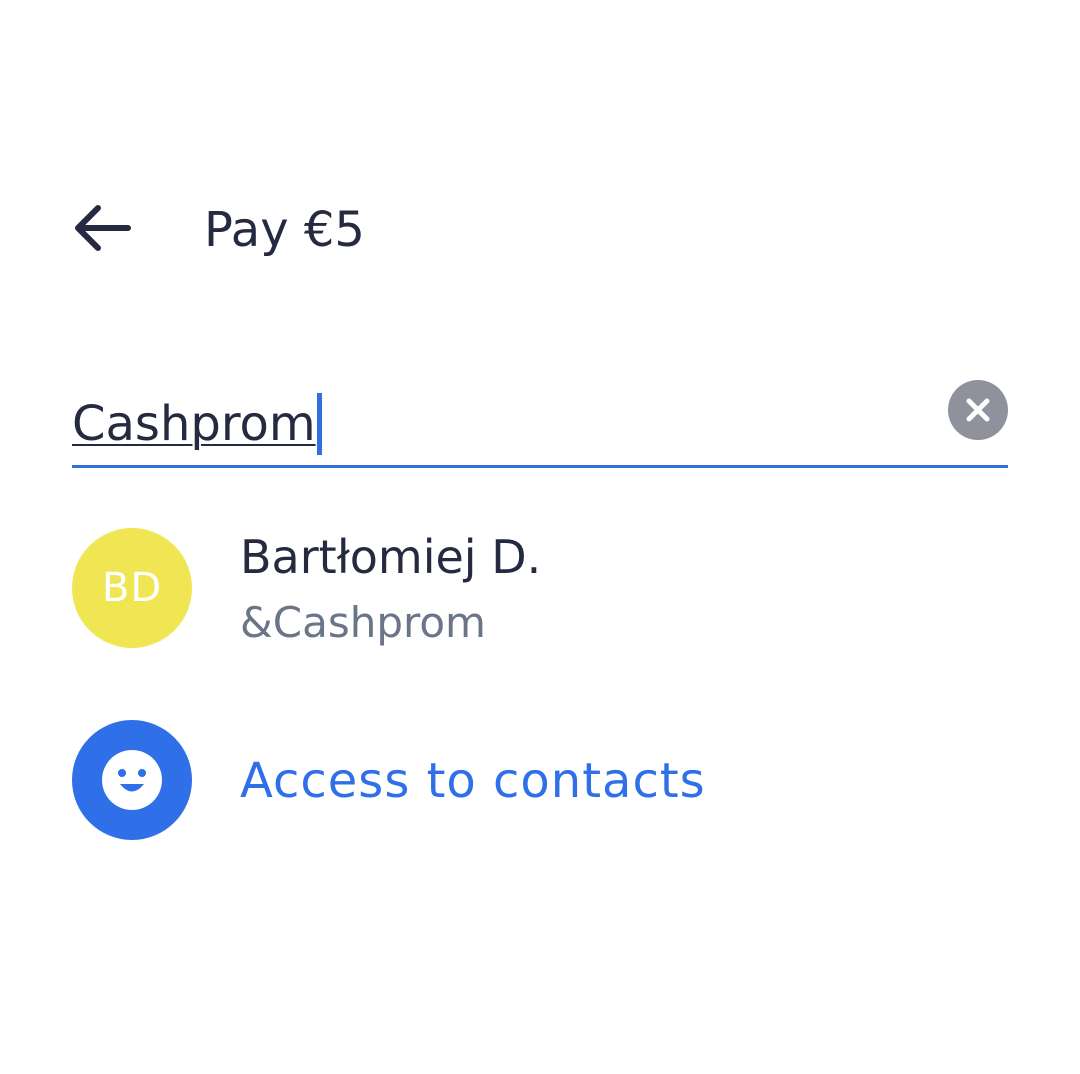  I want to click on smiley-face-icon, so click(132, 780).